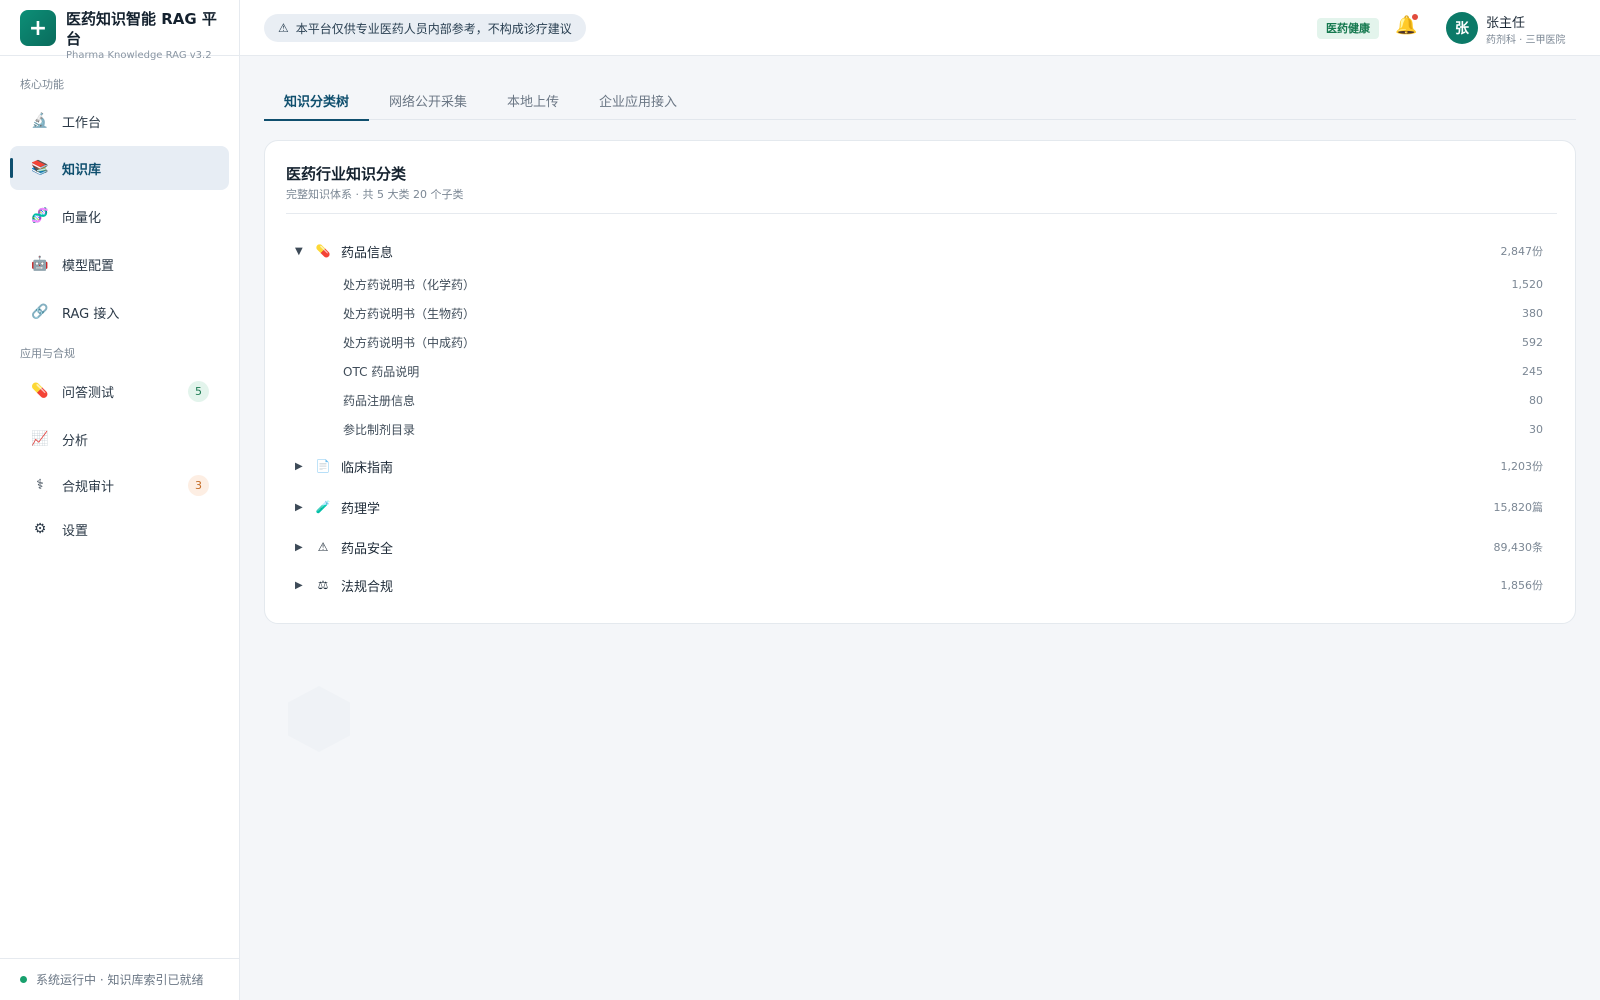 Image resolution: width=1600 pixels, height=1000 pixels. What do you see at coordinates (88, 393) in the screenshot?
I see `sidebar-item-label: 问答测试` at bounding box center [88, 393].